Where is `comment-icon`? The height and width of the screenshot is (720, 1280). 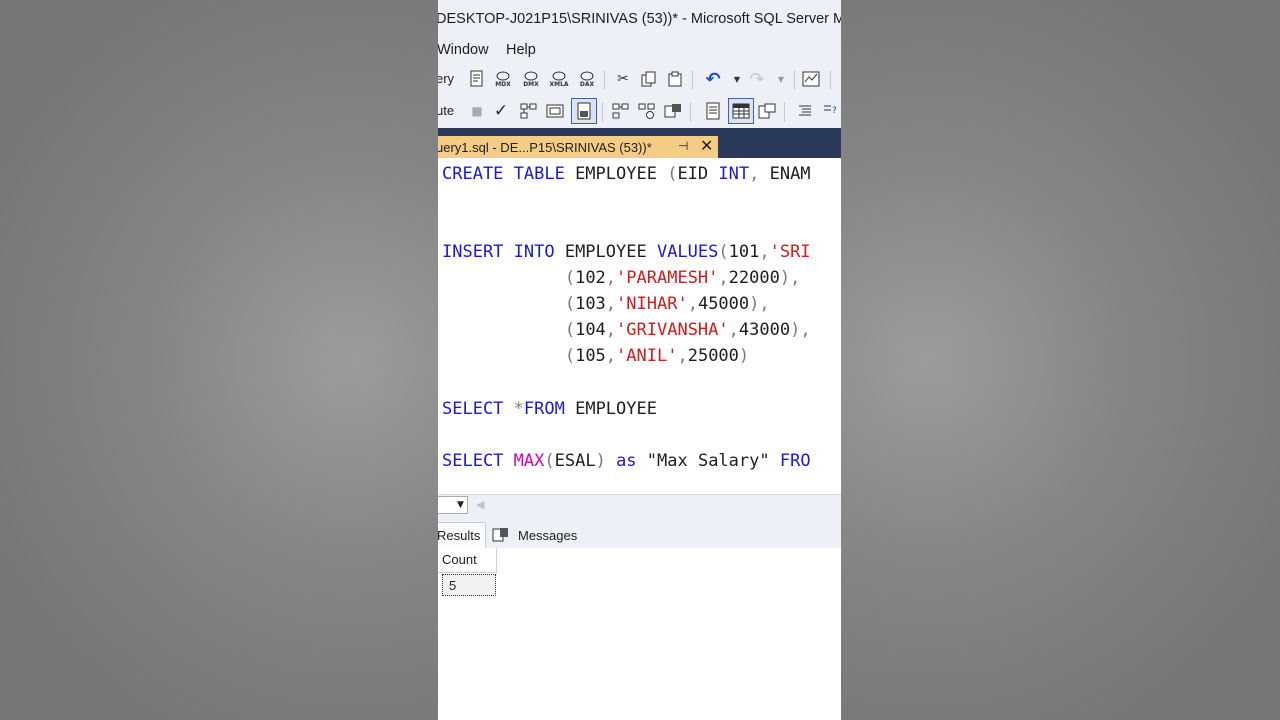
comment-icon is located at coordinates (805, 111).